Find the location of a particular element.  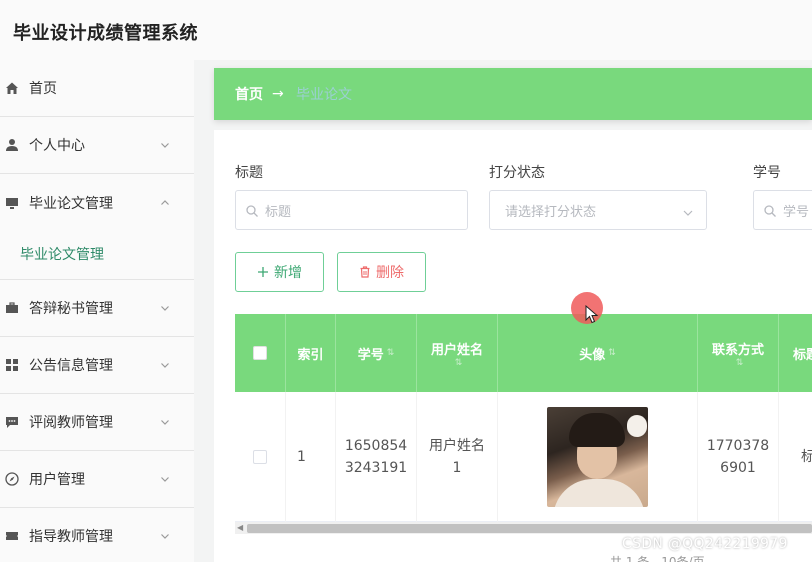

scrollbar-thumb is located at coordinates (529, 528).